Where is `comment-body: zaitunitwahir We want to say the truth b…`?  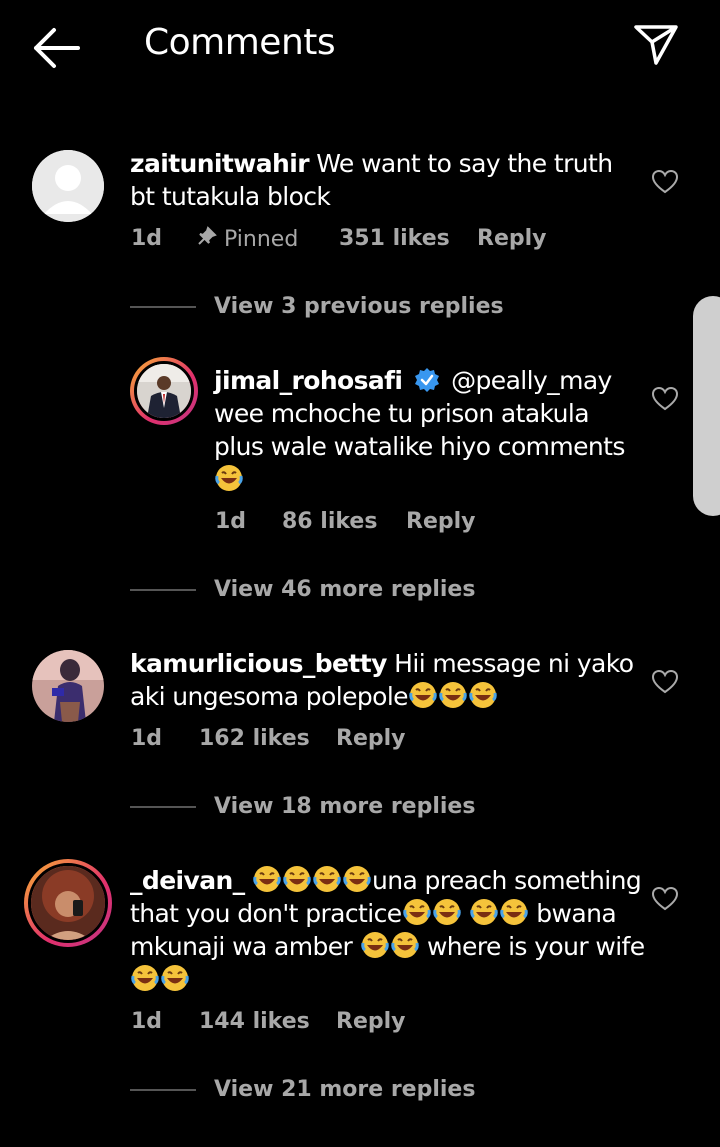 comment-body: zaitunitwahir We want to say the truth b… is located at coordinates (385, 180).